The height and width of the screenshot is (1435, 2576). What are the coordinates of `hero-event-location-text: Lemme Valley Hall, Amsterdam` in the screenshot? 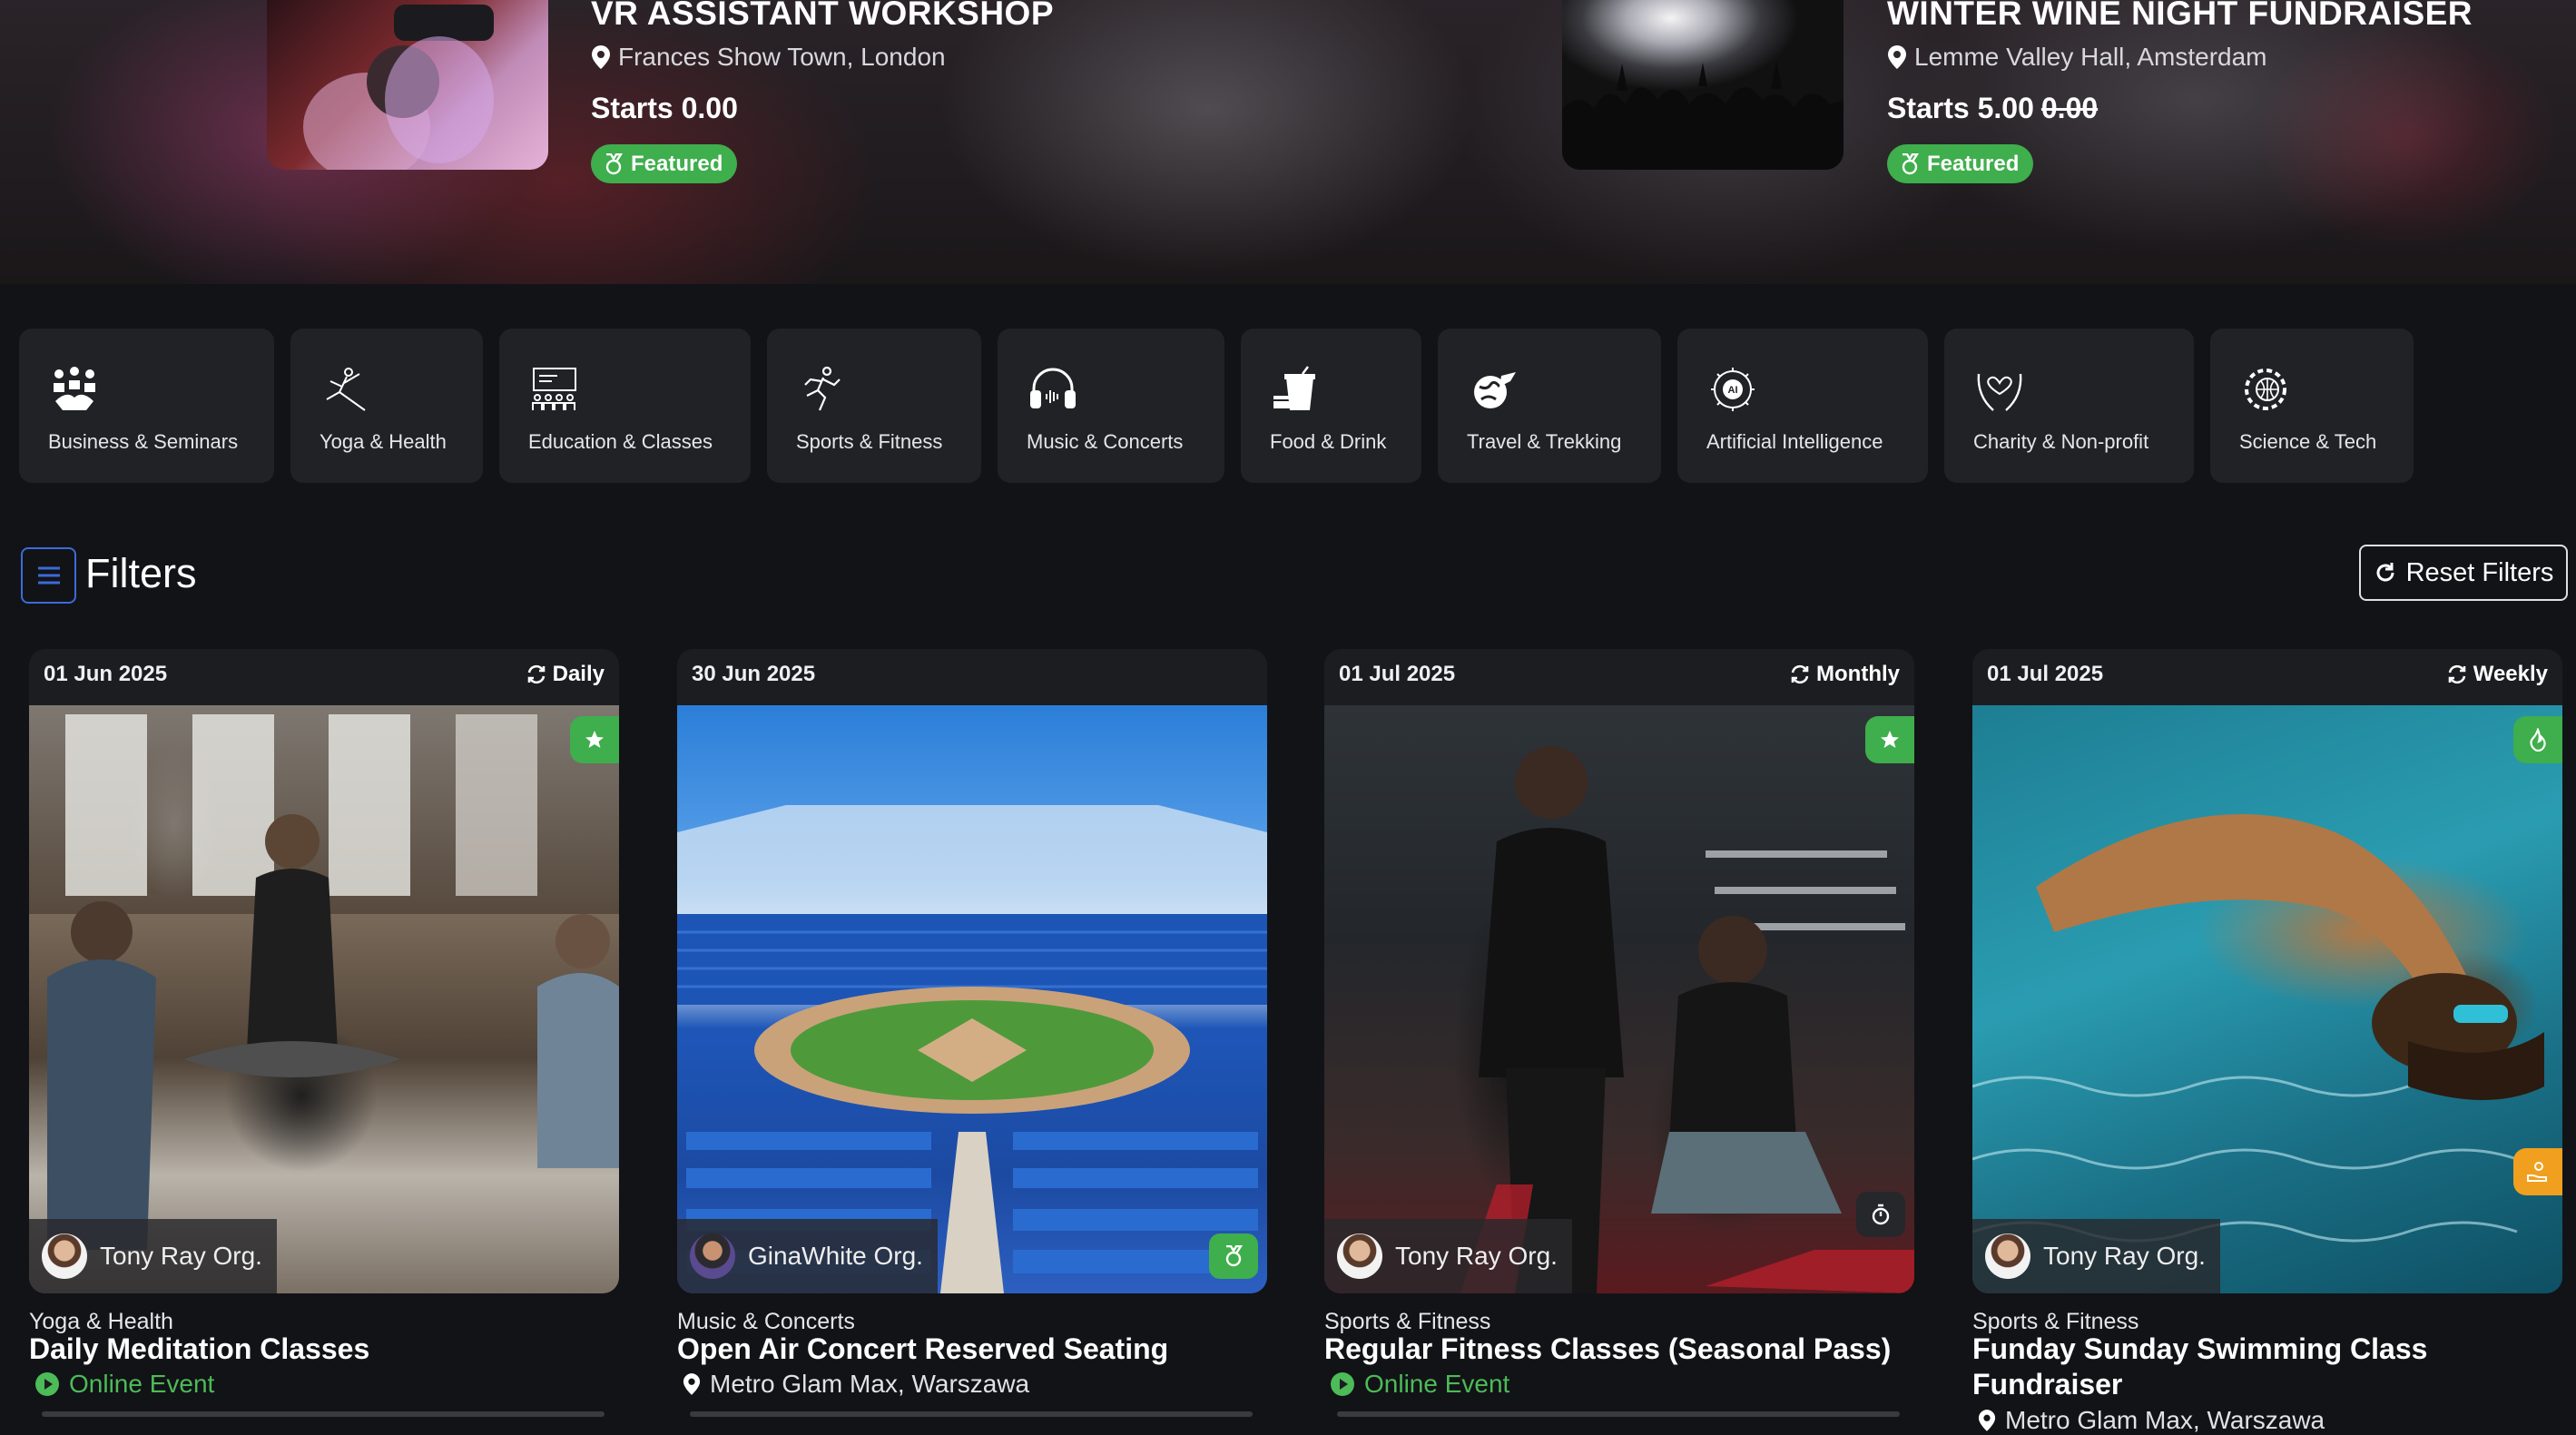 It's located at (2090, 57).